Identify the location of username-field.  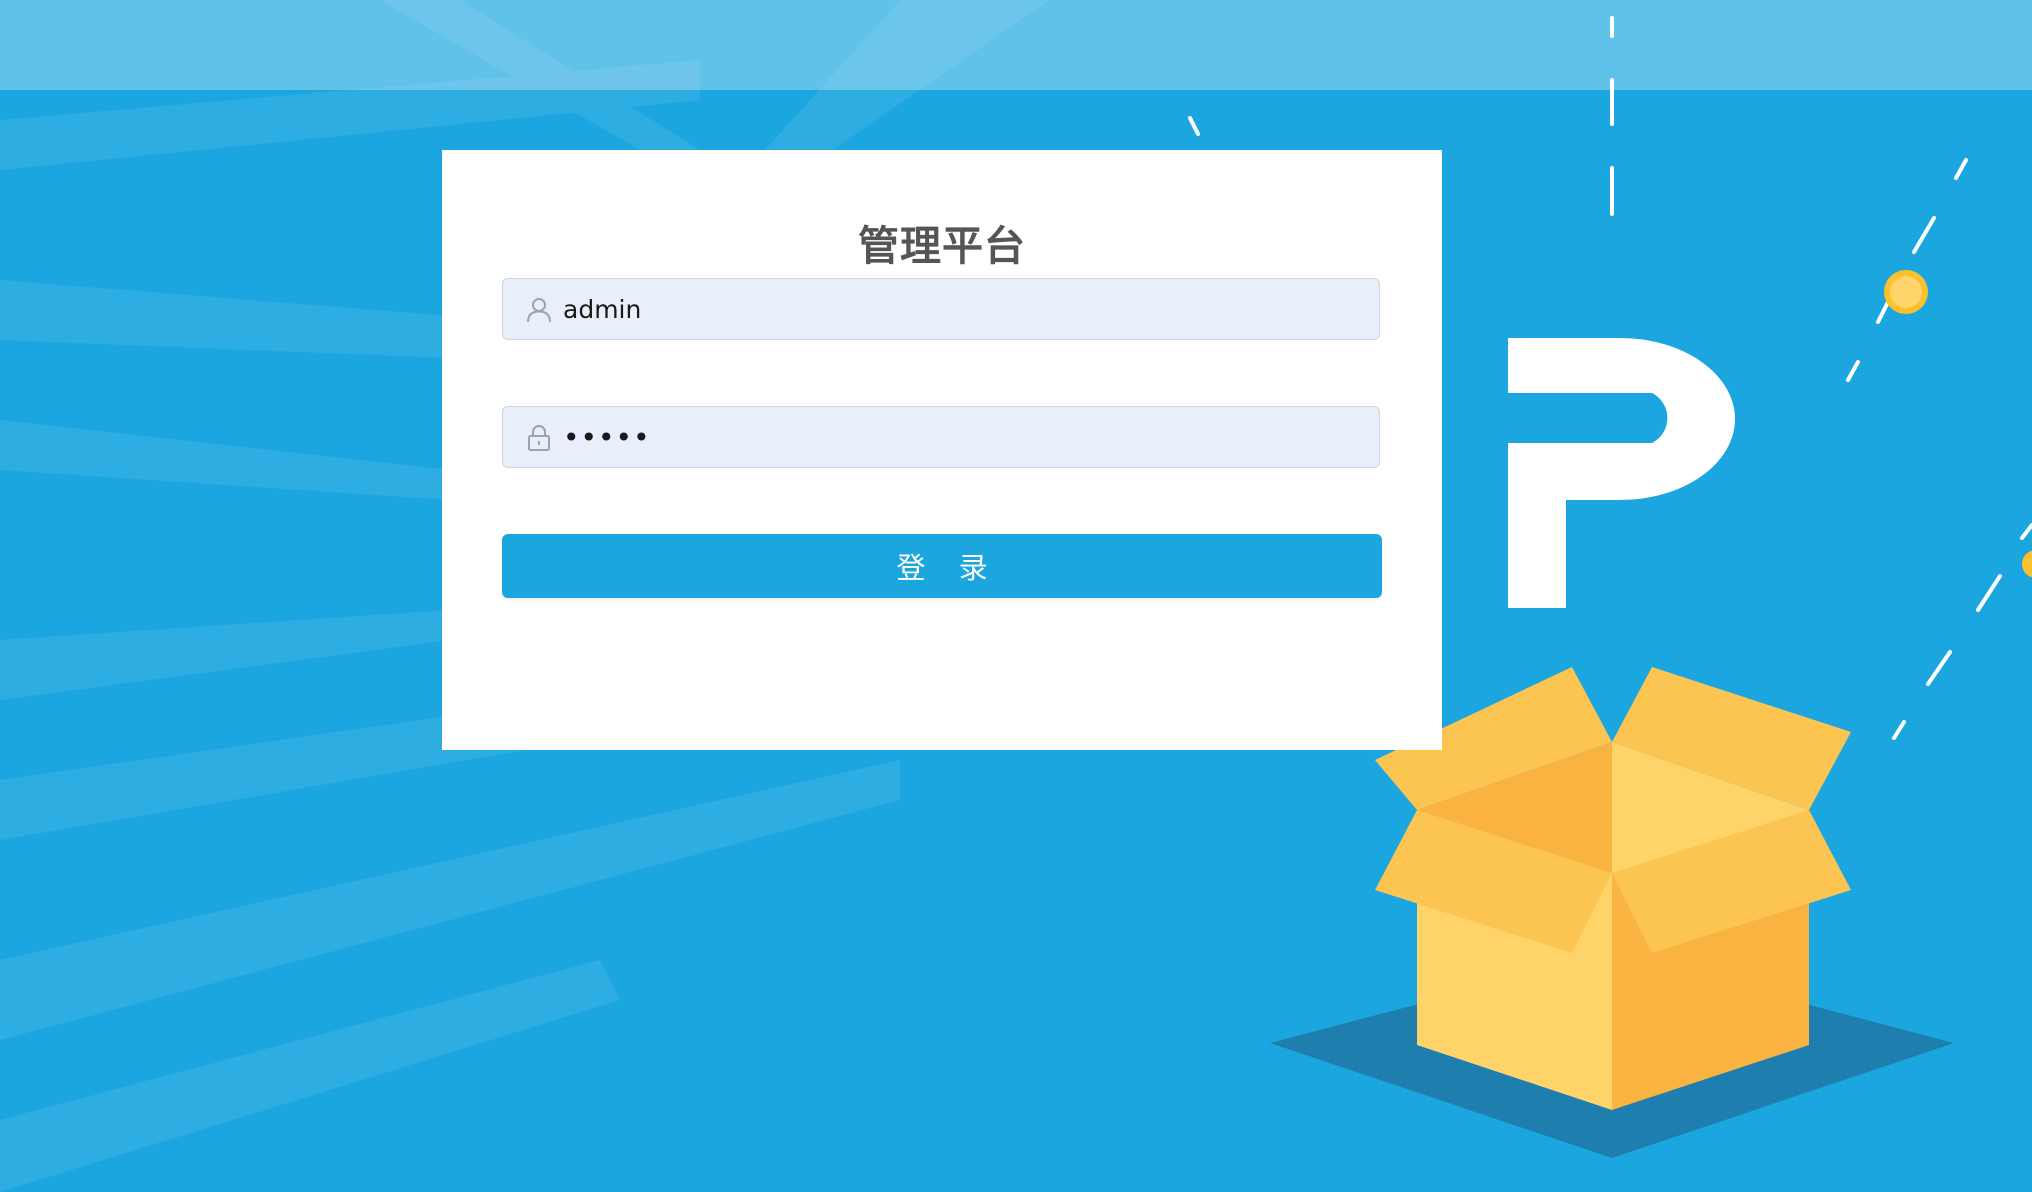
(941, 309).